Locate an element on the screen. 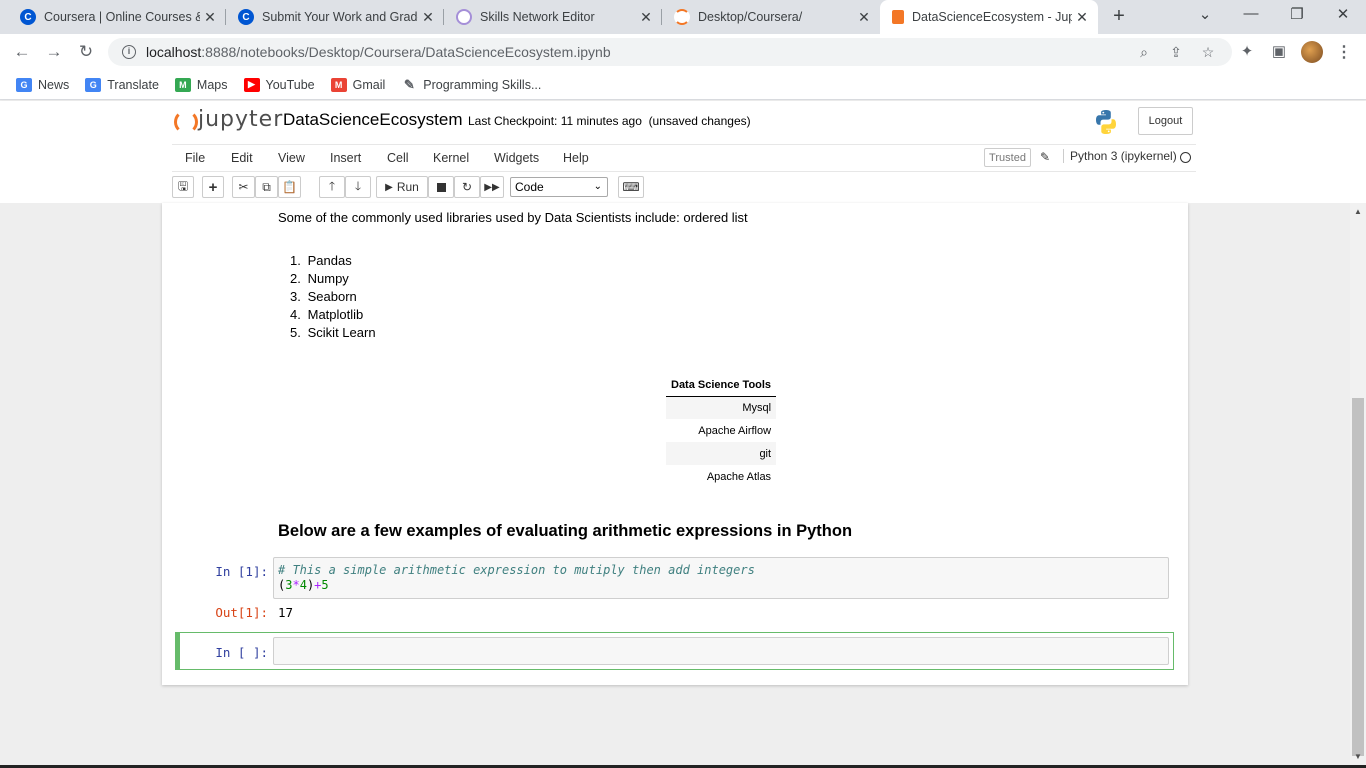 This screenshot has height=768, width=1366. site-info-icon: i is located at coordinates (129, 52).